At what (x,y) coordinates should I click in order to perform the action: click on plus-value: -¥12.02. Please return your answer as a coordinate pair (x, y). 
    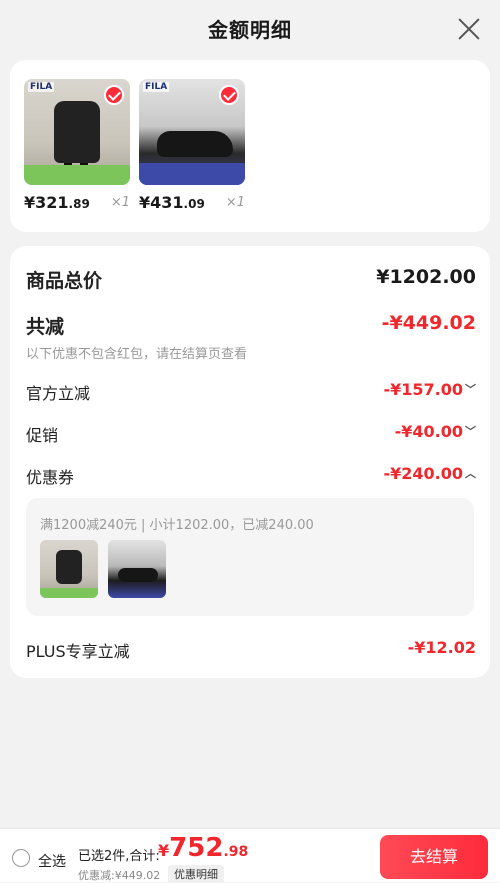
    Looking at the image, I should click on (441, 647).